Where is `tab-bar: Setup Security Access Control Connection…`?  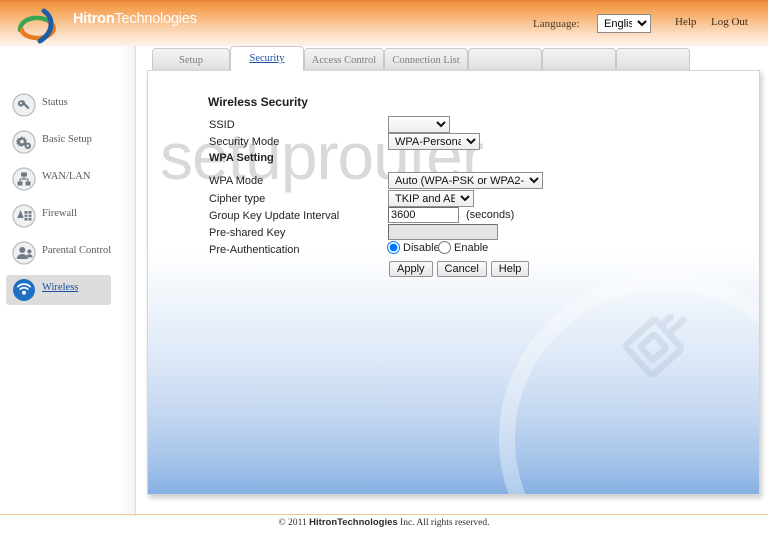 tab-bar: Setup Security Access Control Connection… is located at coordinates (458, 58).